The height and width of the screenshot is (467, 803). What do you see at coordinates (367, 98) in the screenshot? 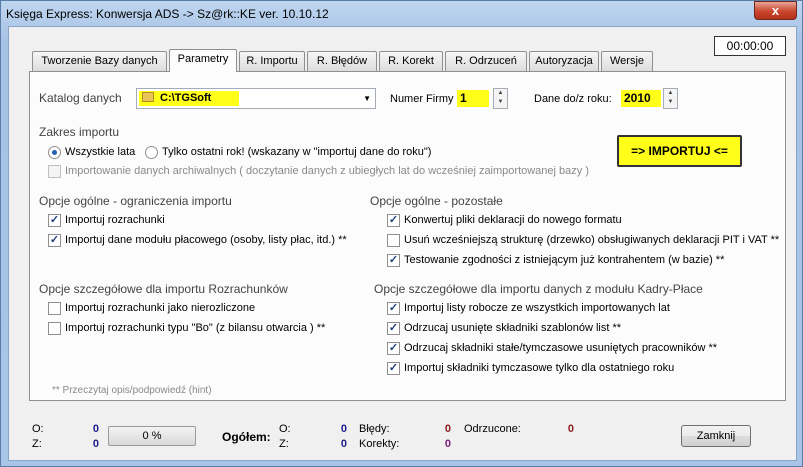
I see `chevron-down-icon: ▼` at bounding box center [367, 98].